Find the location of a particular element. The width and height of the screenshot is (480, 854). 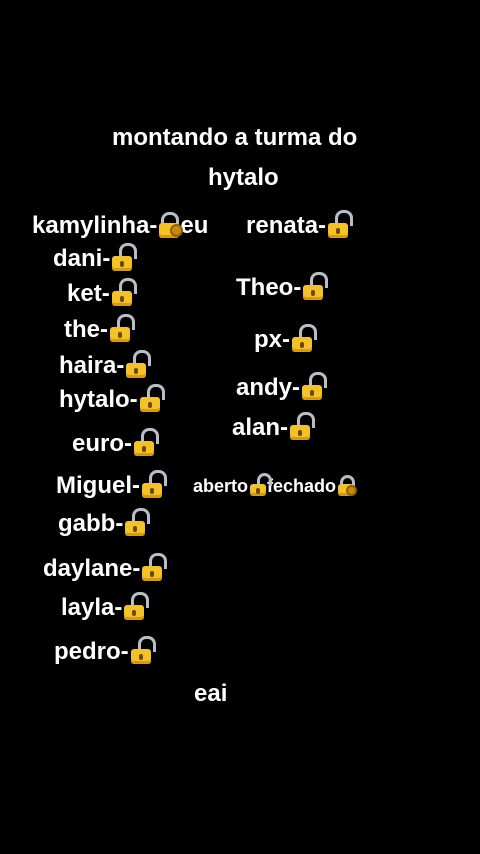

name-px: px- is located at coordinates (285, 339).